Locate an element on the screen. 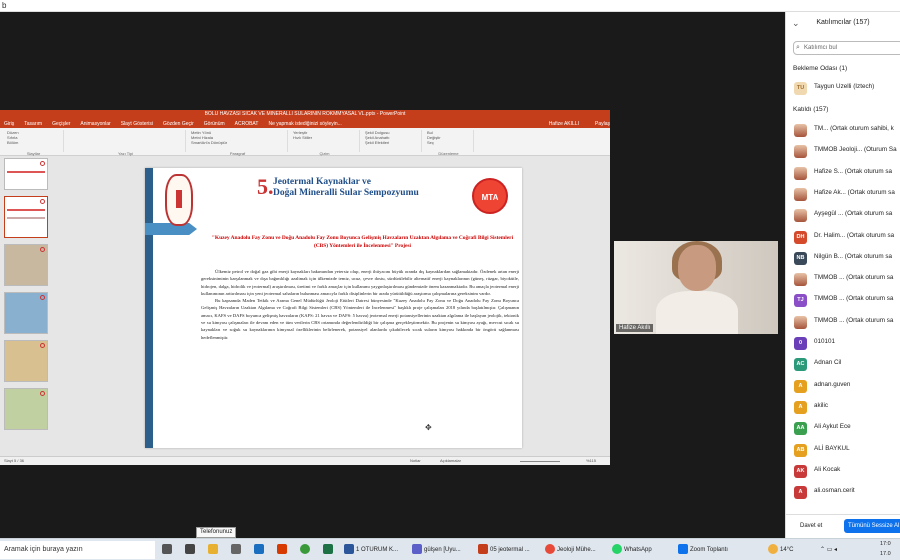  invite-button: Davet et is located at coordinates (811, 526).